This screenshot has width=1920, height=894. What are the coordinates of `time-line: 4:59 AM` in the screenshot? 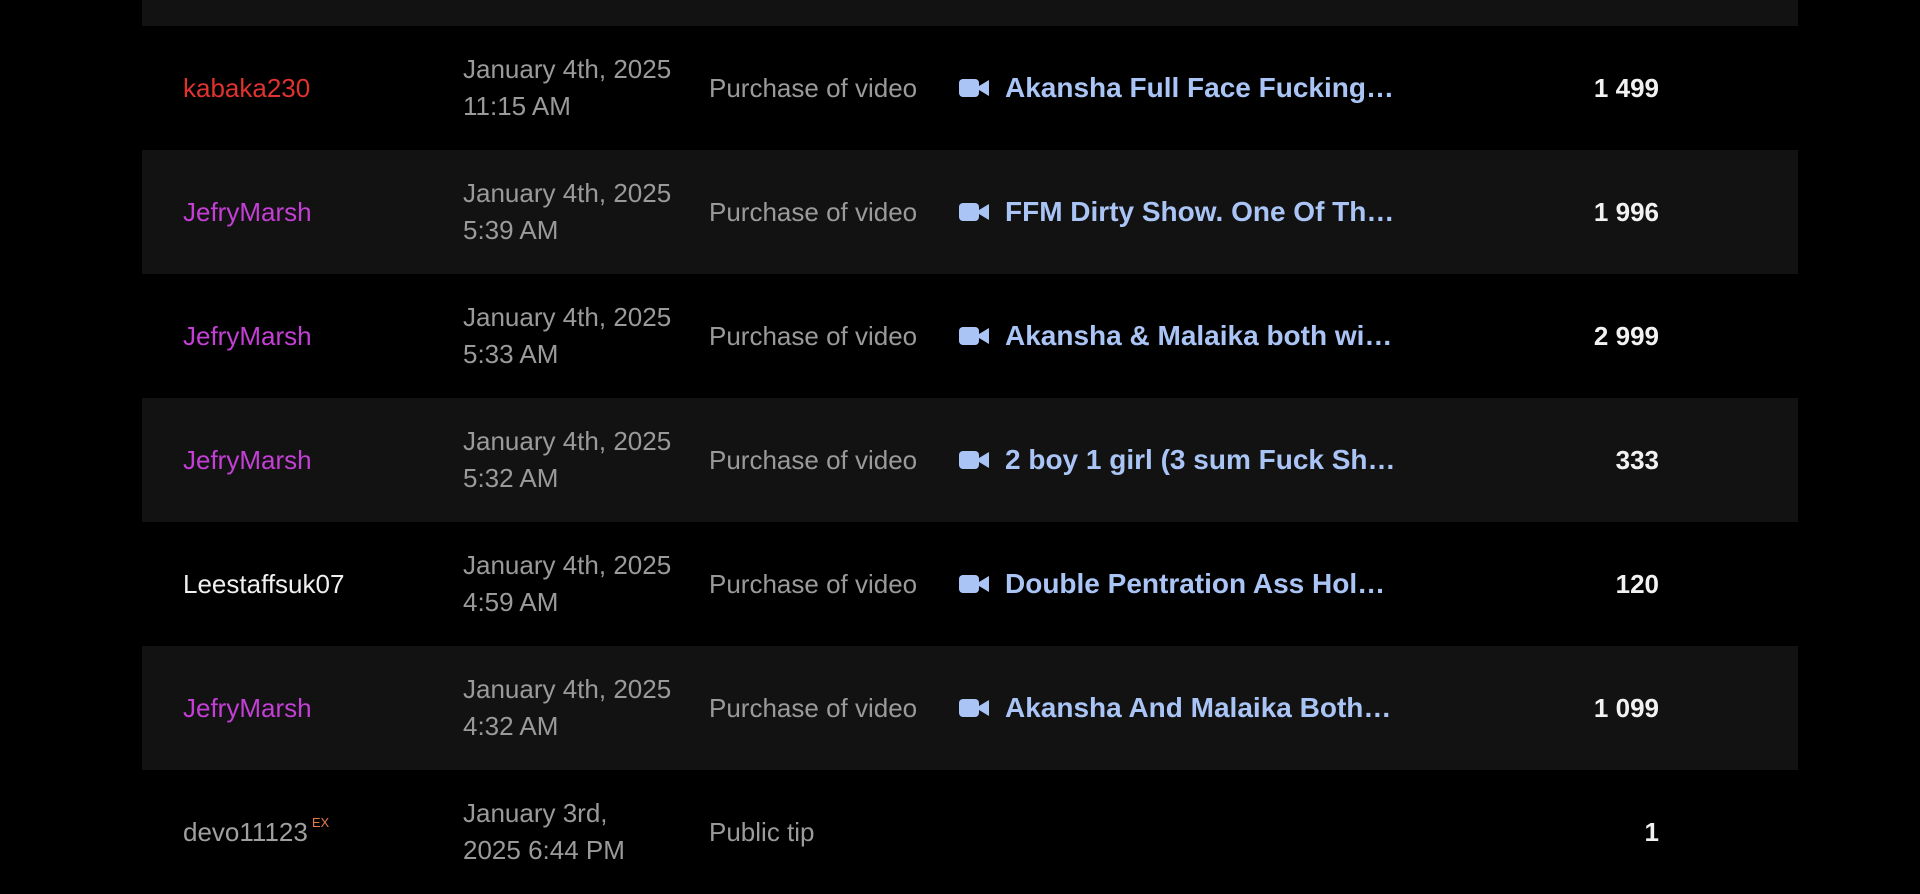 It's located at (511, 602).